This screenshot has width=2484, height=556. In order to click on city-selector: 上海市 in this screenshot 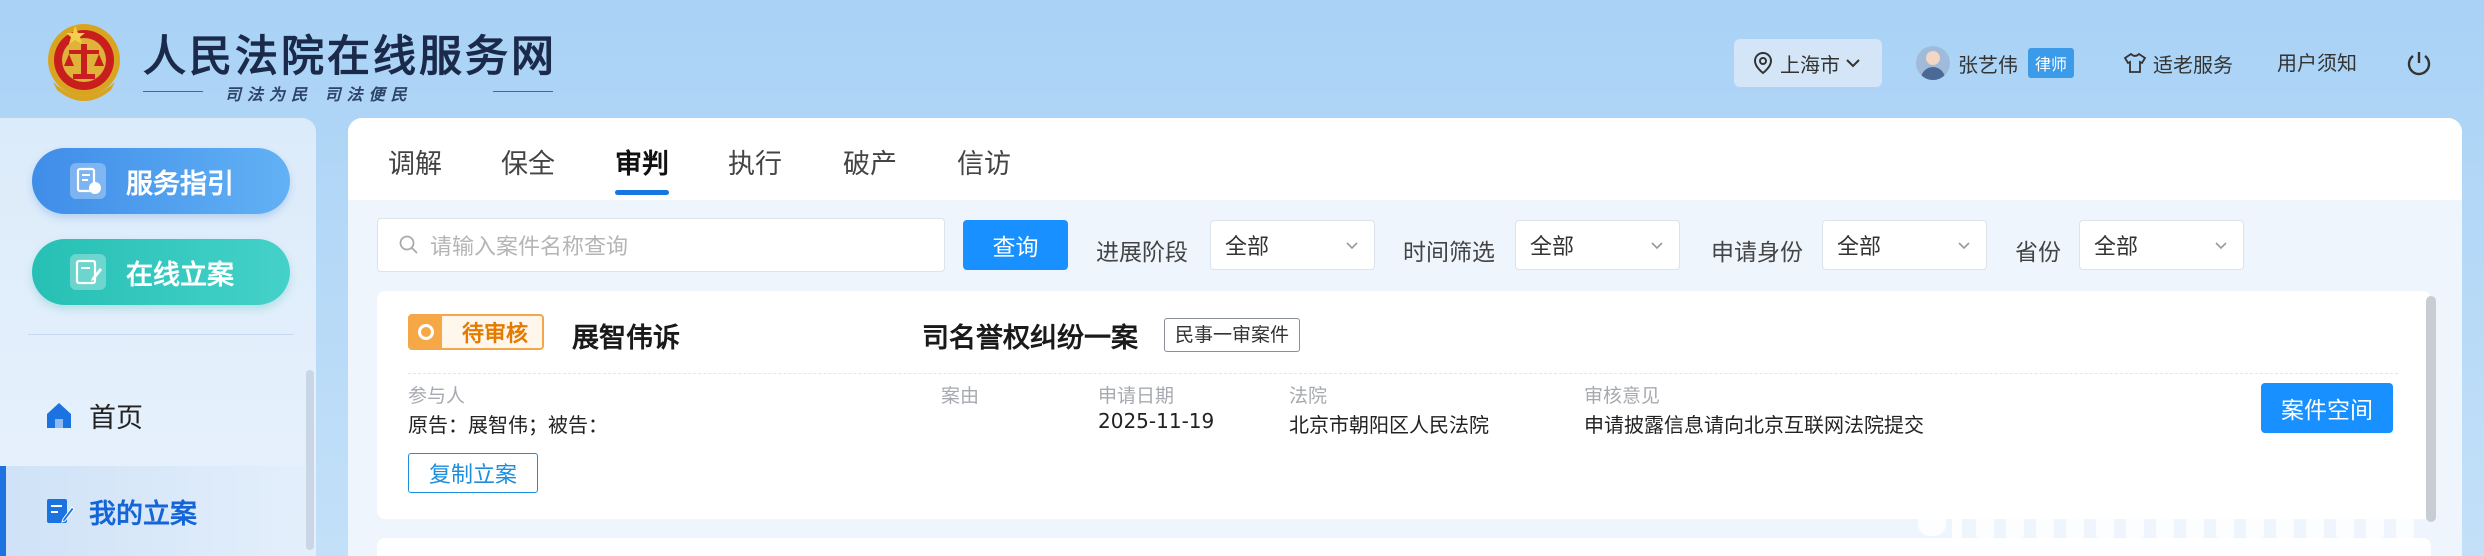, I will do `click(1808, 63)`.